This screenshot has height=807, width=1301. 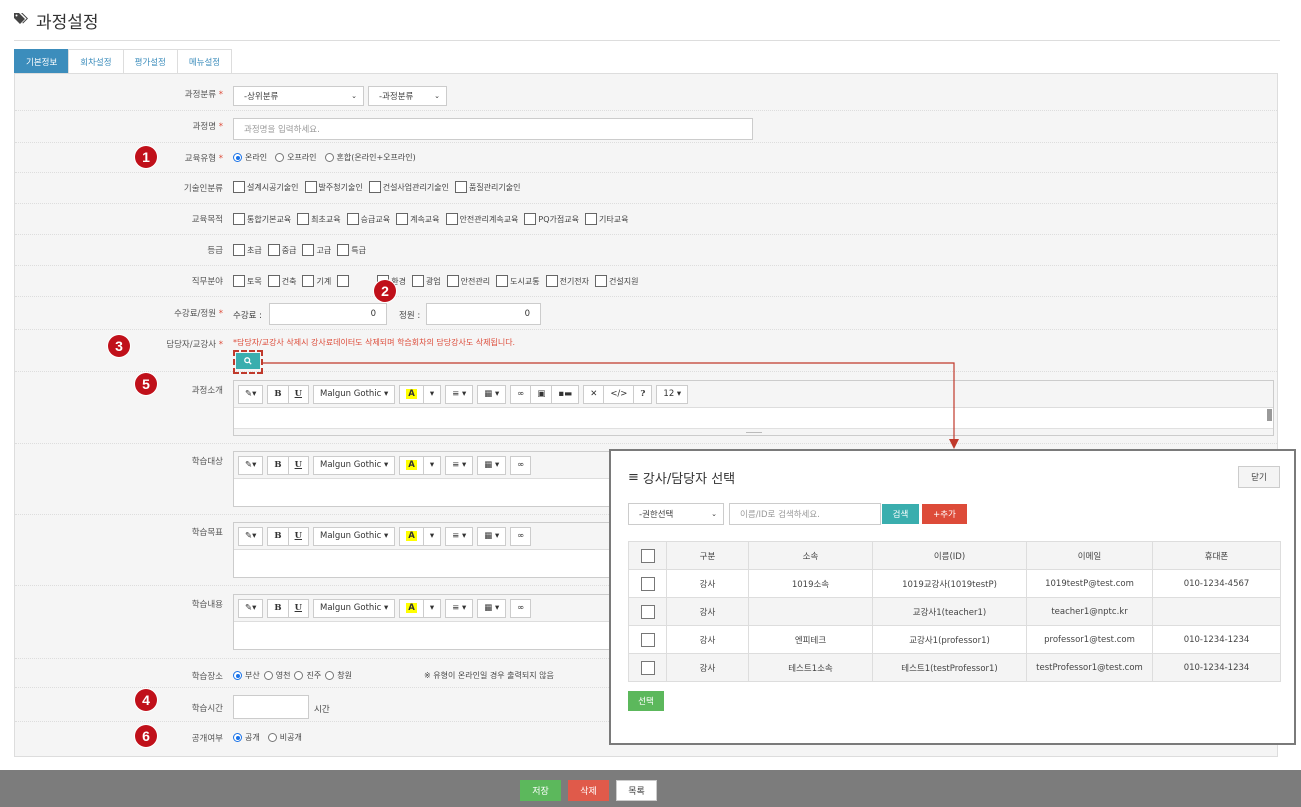 I want to click on hours-input, so click(x=271, y=707).